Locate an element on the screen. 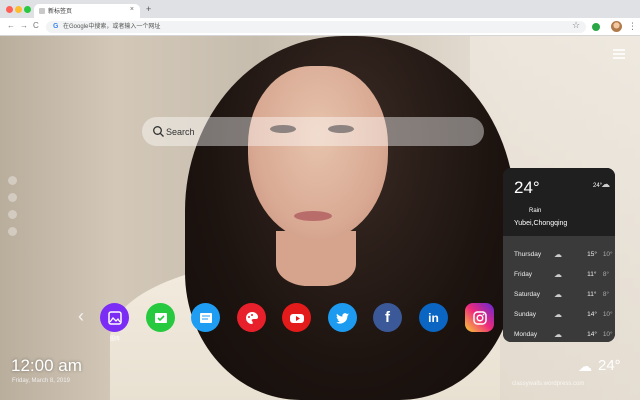 Image resolution: width=640 pixels, height=400 pixels. shortcut-todo is located at coordinates (160, 317).